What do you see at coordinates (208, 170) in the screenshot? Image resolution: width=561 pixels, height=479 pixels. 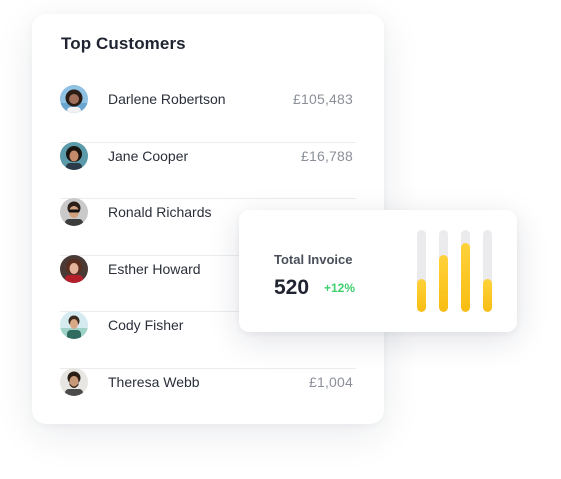 I see `customer-row: Jane Cooper £16,788` at bounding box center [208, 170].